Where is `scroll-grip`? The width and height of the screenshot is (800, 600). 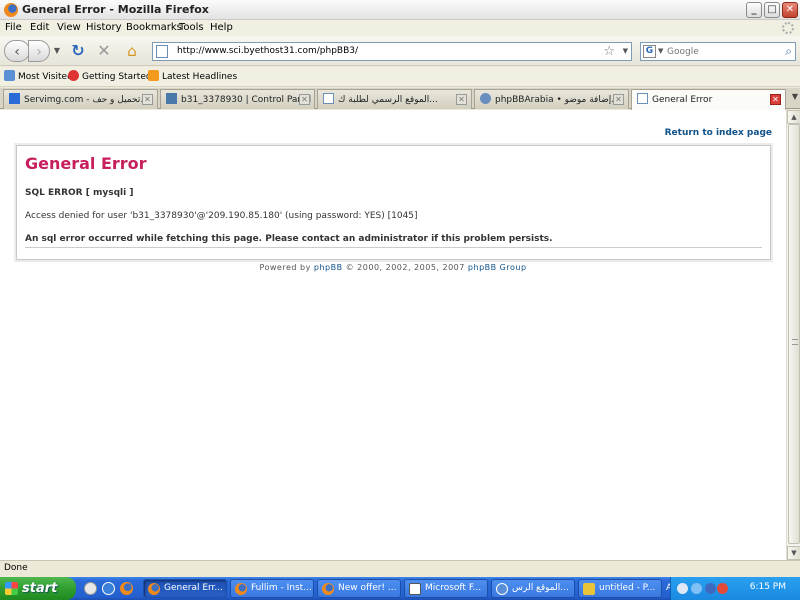 scroll-grip is located at coordinates (795, 342).